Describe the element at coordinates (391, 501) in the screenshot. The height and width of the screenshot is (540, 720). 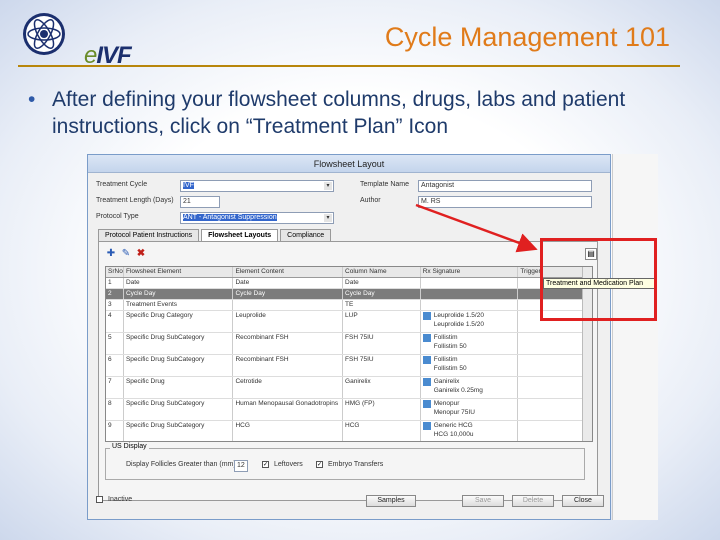
I see `samples-button: Samples` at that location.